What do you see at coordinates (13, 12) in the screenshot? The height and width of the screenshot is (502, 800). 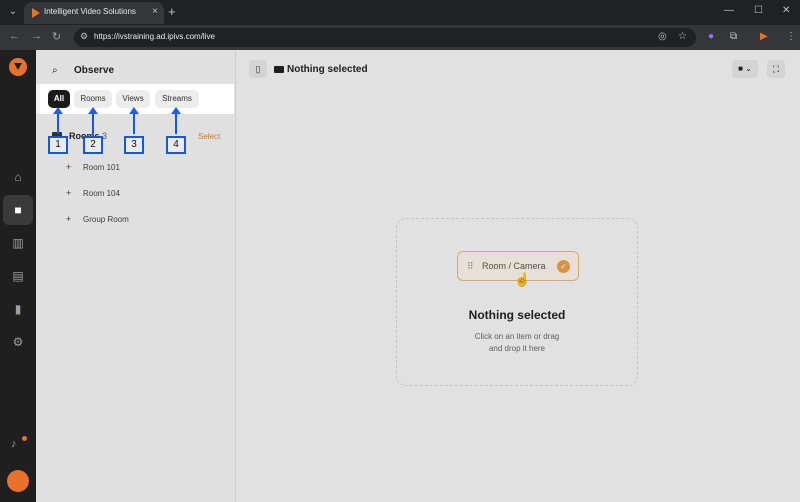 I see `tab-search-icon: ⌄` at bounding box center [13, 12].